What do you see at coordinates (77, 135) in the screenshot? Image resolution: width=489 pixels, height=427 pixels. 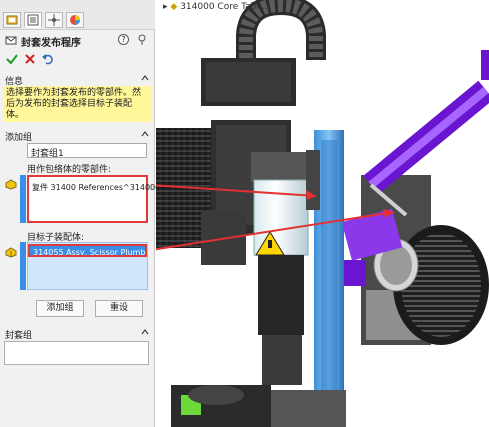 I see `add-group-section-header: 添加组` at bounding box center [77, 135].